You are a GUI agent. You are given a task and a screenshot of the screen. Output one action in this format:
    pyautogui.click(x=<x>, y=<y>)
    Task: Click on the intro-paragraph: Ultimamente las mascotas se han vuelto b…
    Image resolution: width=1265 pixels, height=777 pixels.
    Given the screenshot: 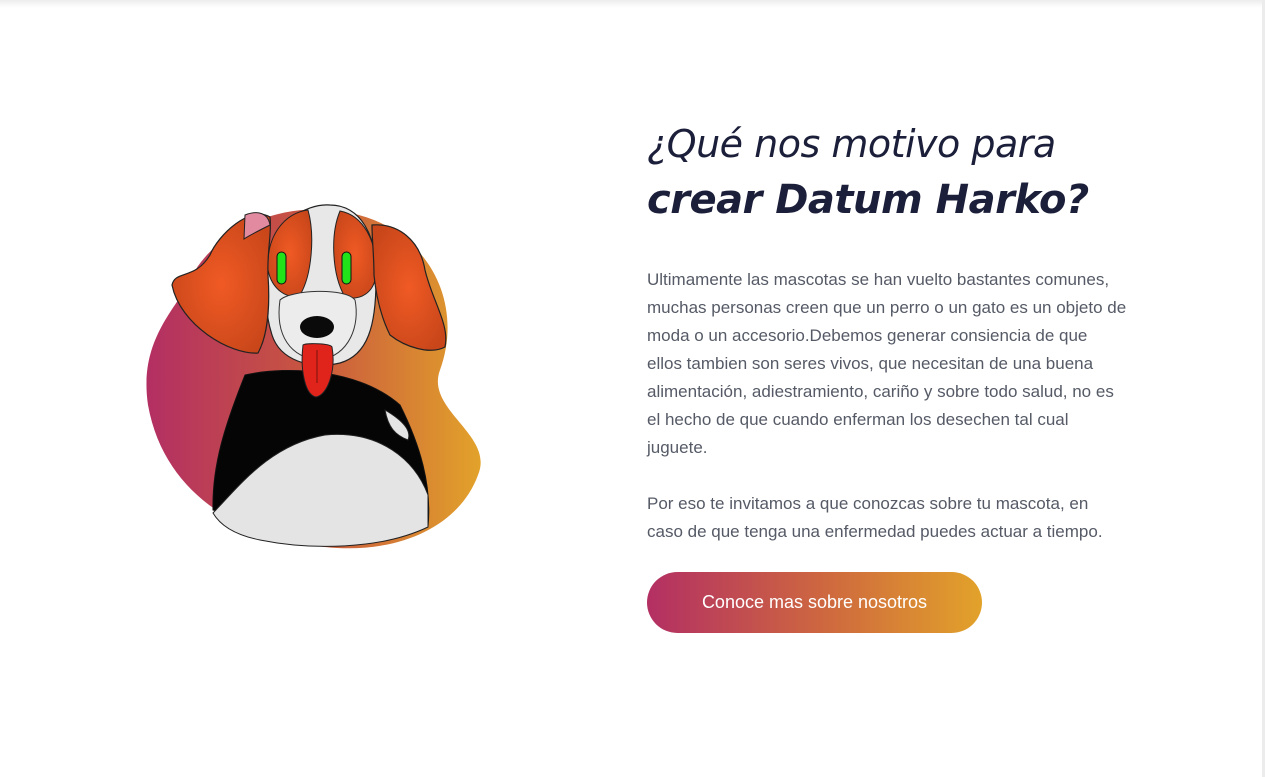 What is the action you would take?
    pyautogui.click(x=887, y=363)
    